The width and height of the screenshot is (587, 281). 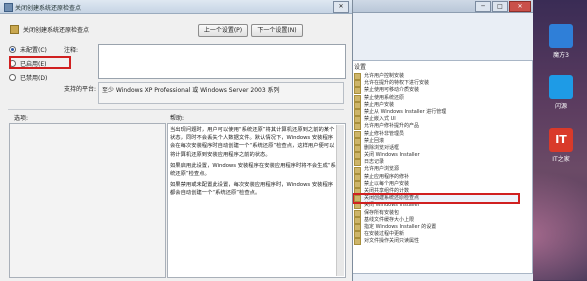 I want to click on previous-setting-button: 上一个设置(P), so click(x=223, y=30).